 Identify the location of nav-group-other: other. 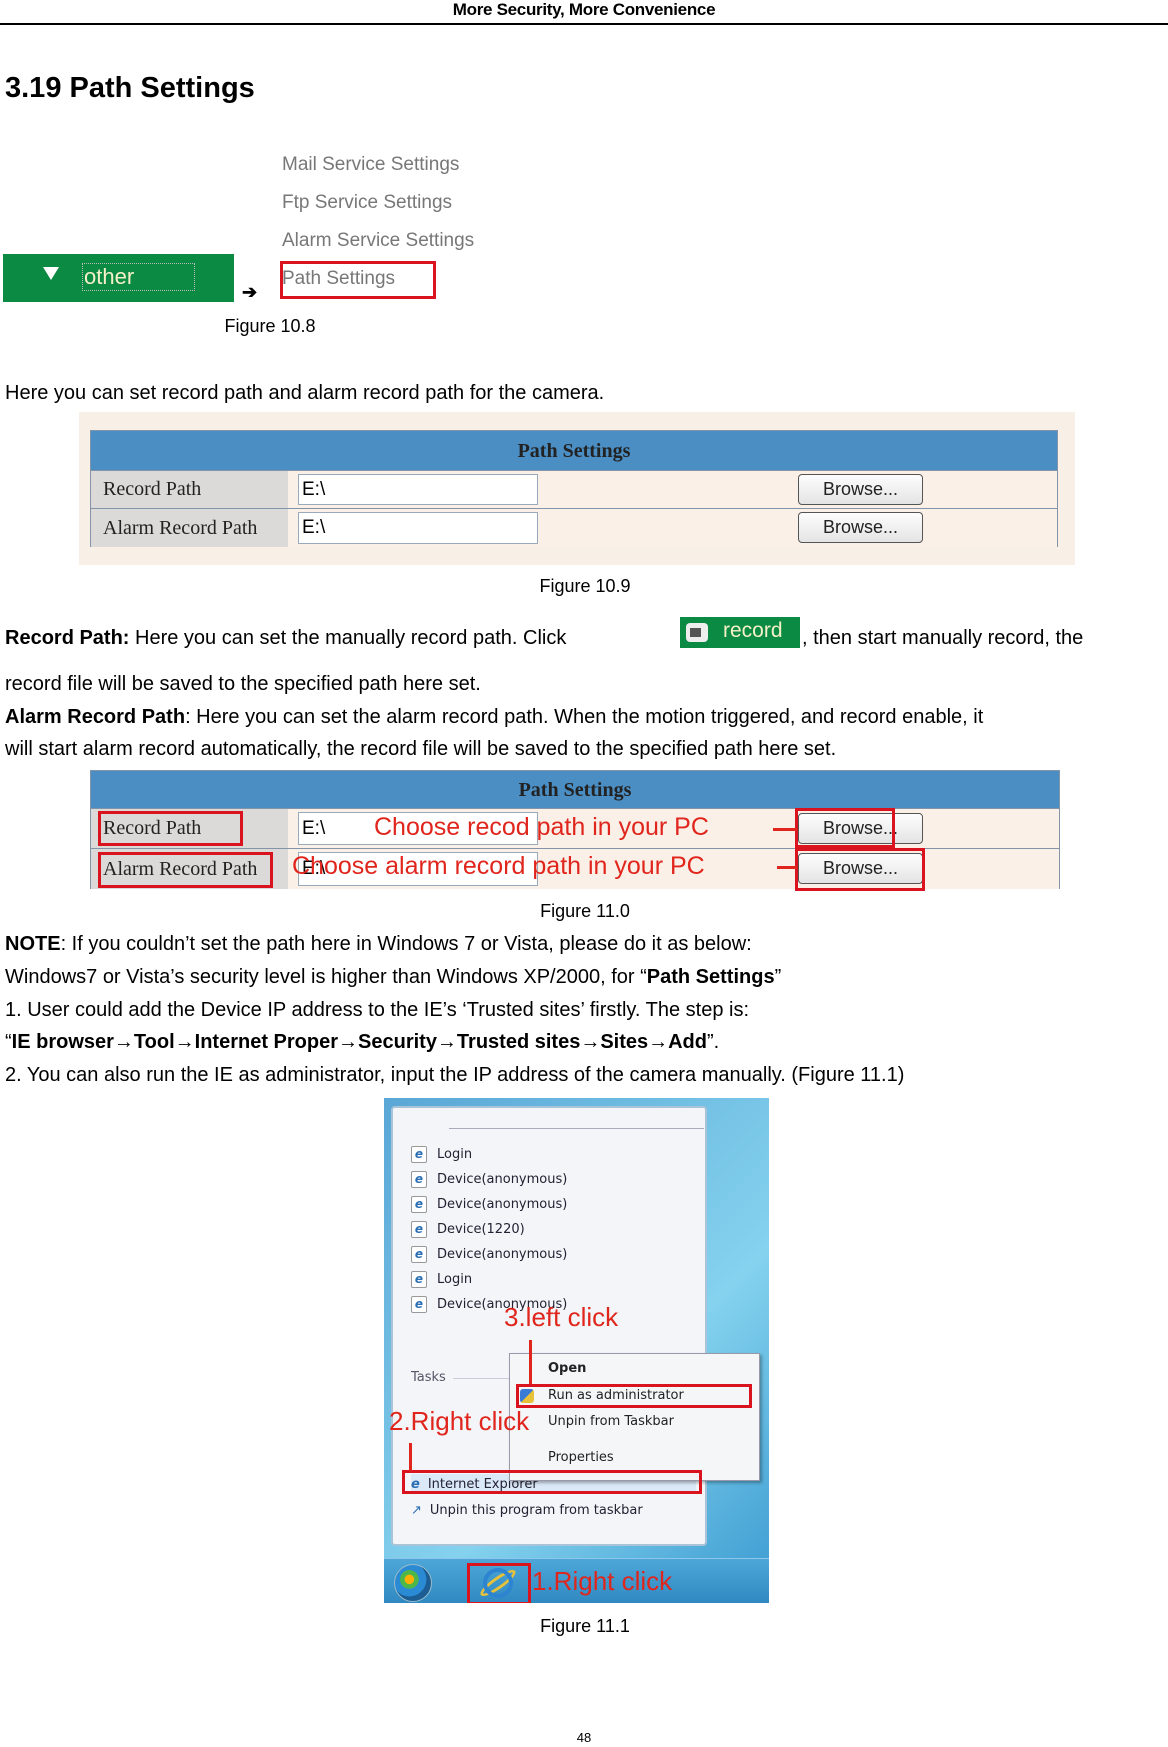
(118, 278).